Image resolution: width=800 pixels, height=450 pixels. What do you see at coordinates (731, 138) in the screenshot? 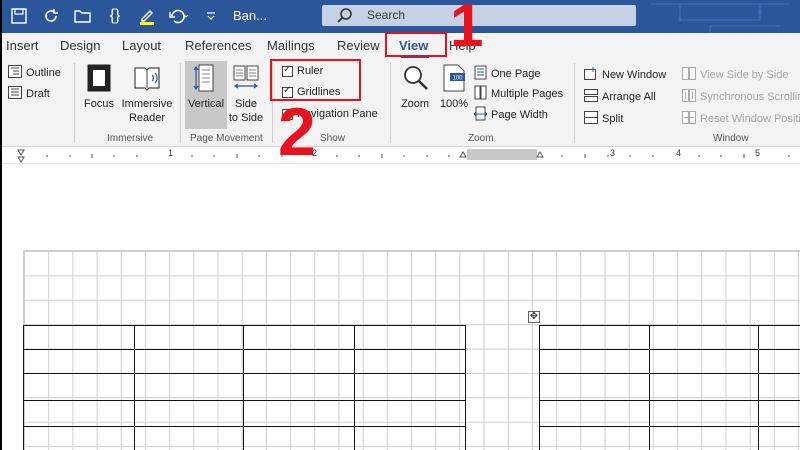
I see `group-label-window: Window` at bounding box center [731, 138].